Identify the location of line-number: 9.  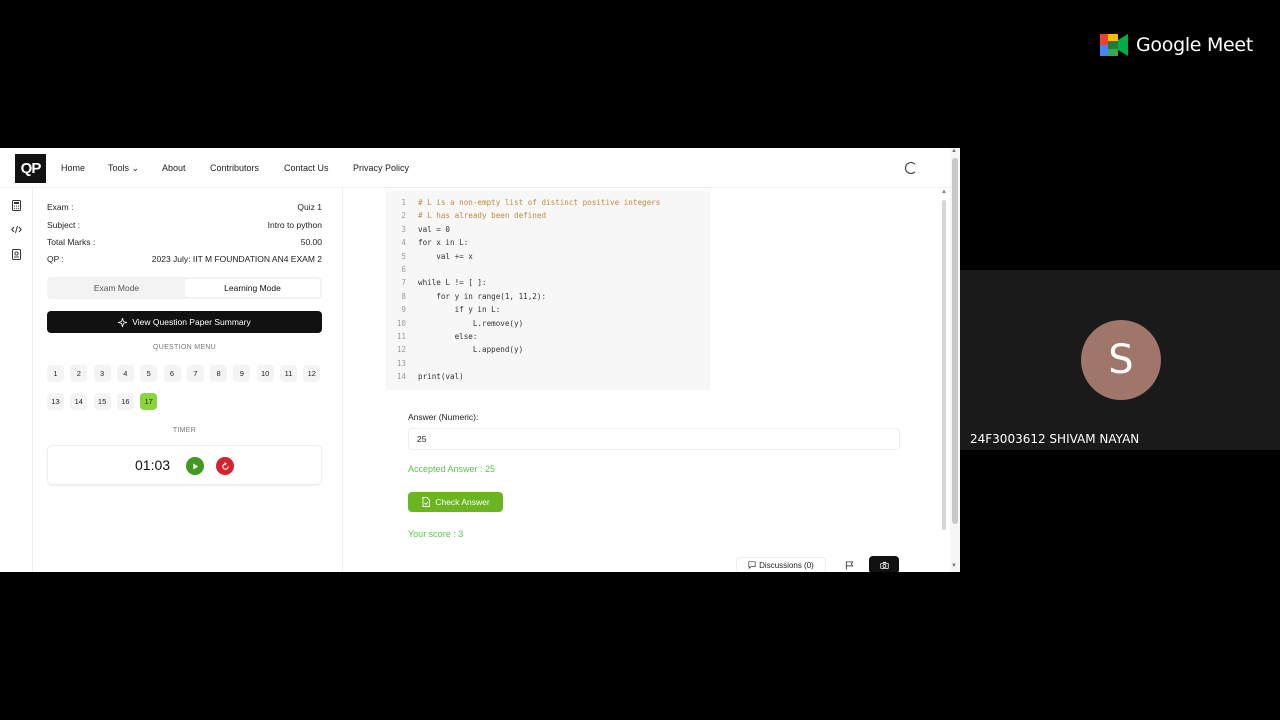
(403, 310).